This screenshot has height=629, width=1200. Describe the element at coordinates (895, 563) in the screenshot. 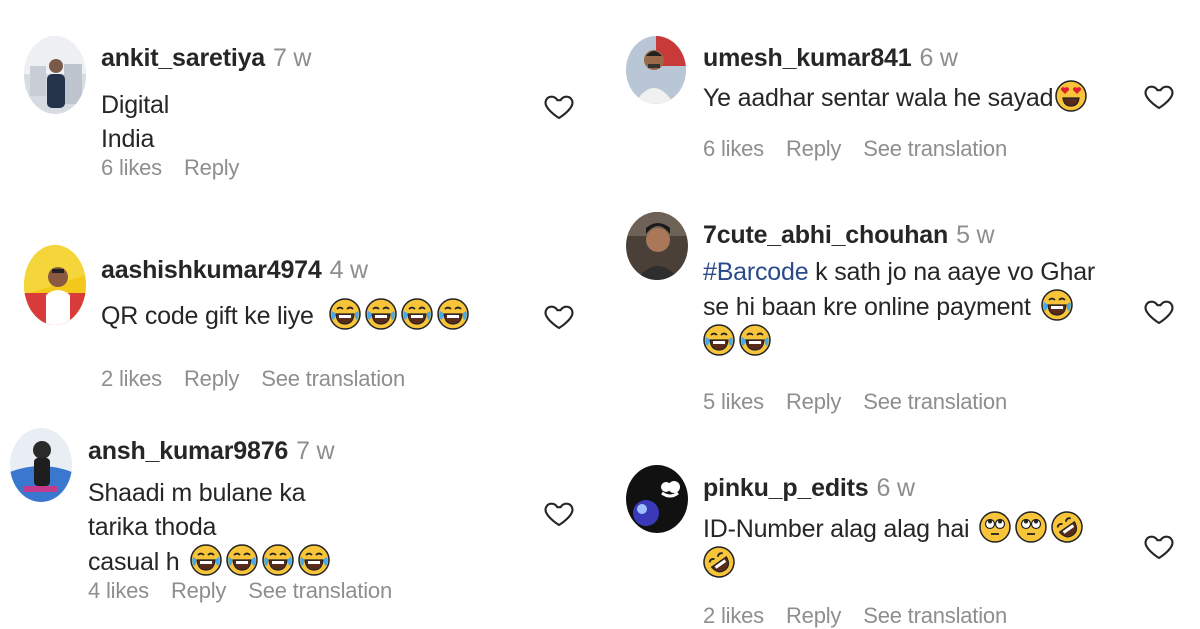

I see `comment-text-line2` at that location.